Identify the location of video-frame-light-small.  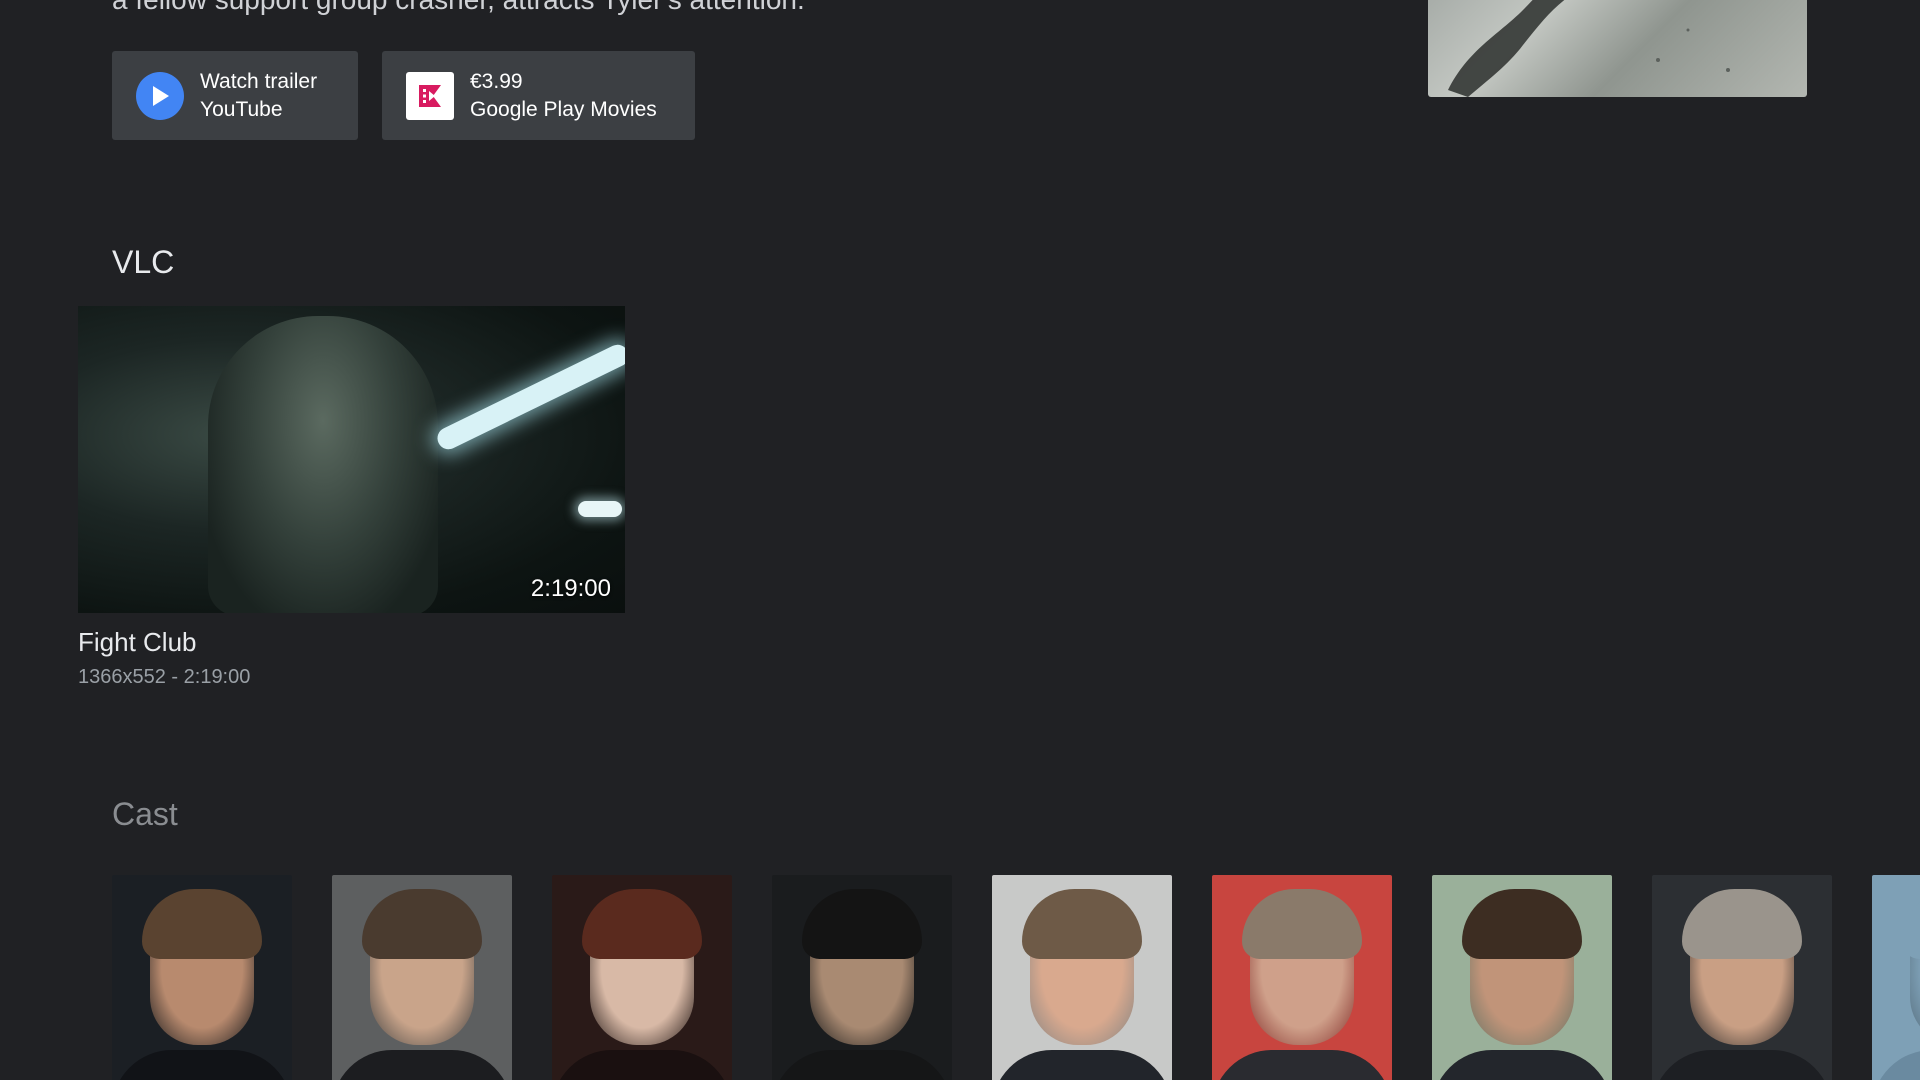
(600, 509).